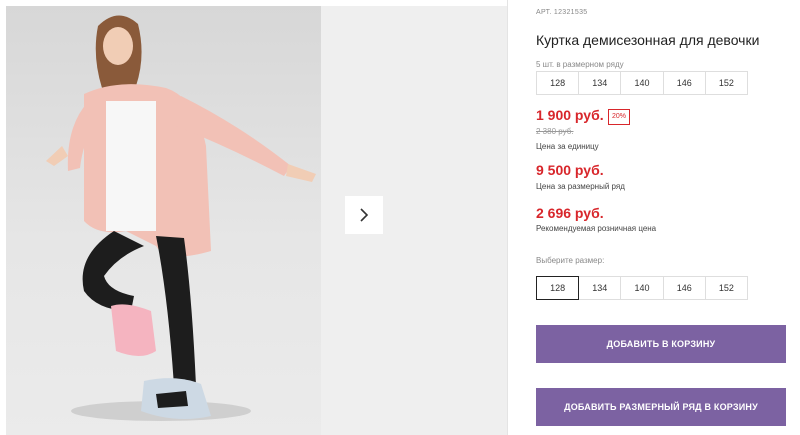 The image size is (800, 435). What do you see at coordinates (596, 228) in the screenshot?
I see `retail-price-note: Рекомендуемая розничная цена` at bounding box center [596, 228].